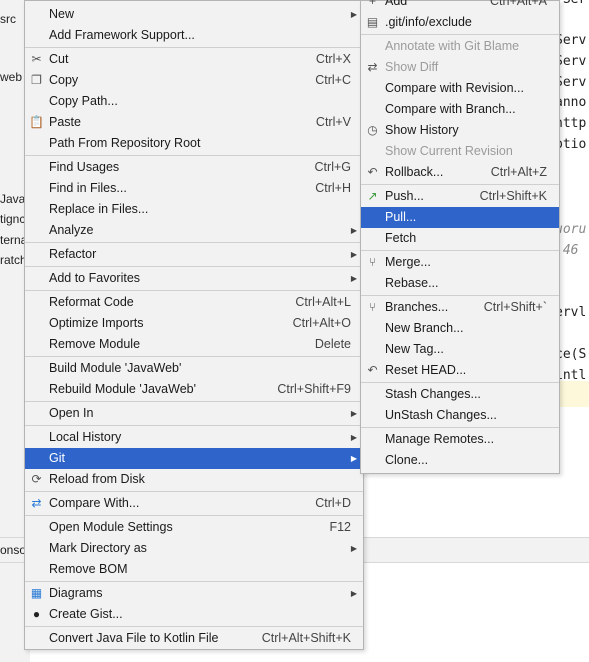 The width and height of the screenshot is (589, 662). What do you see at coordinates (460, 46) in the screenshot?
I see `menu-item-annotate-with-git-blame: Annotate with Git Blame` at bounding box center [460, 46].